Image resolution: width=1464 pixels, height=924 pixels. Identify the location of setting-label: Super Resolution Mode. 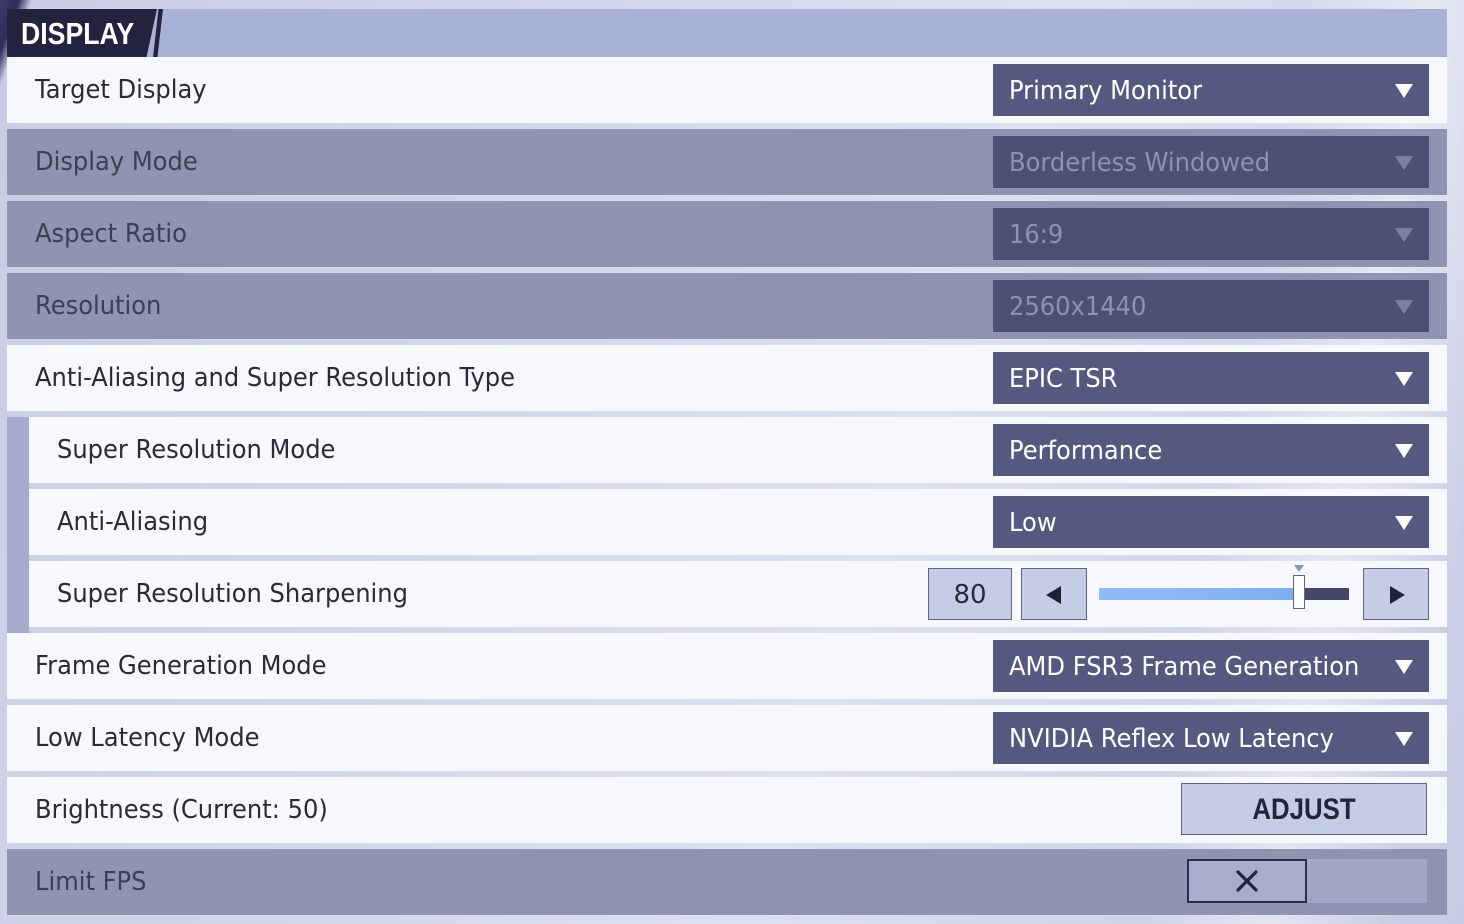
(196, 450).